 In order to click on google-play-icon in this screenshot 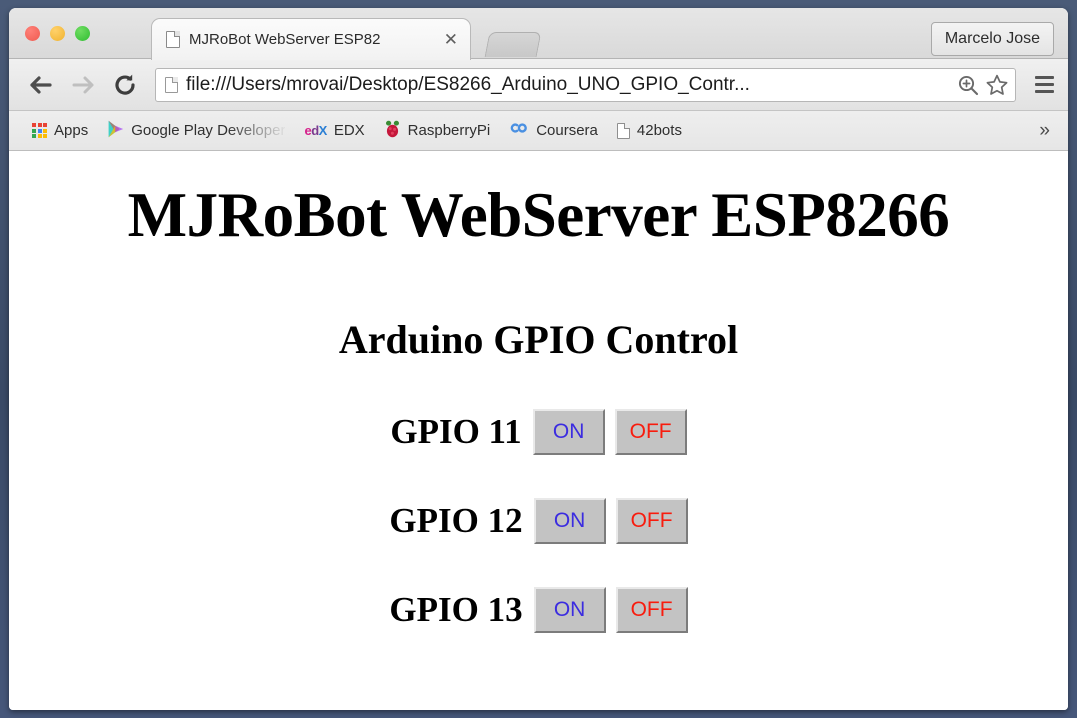, I will do `click(115, 131)`.